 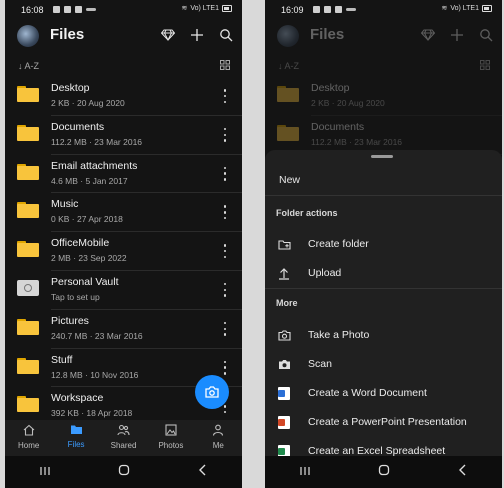 I want to click on file-name: Desktop, so click(x=70, y=88).